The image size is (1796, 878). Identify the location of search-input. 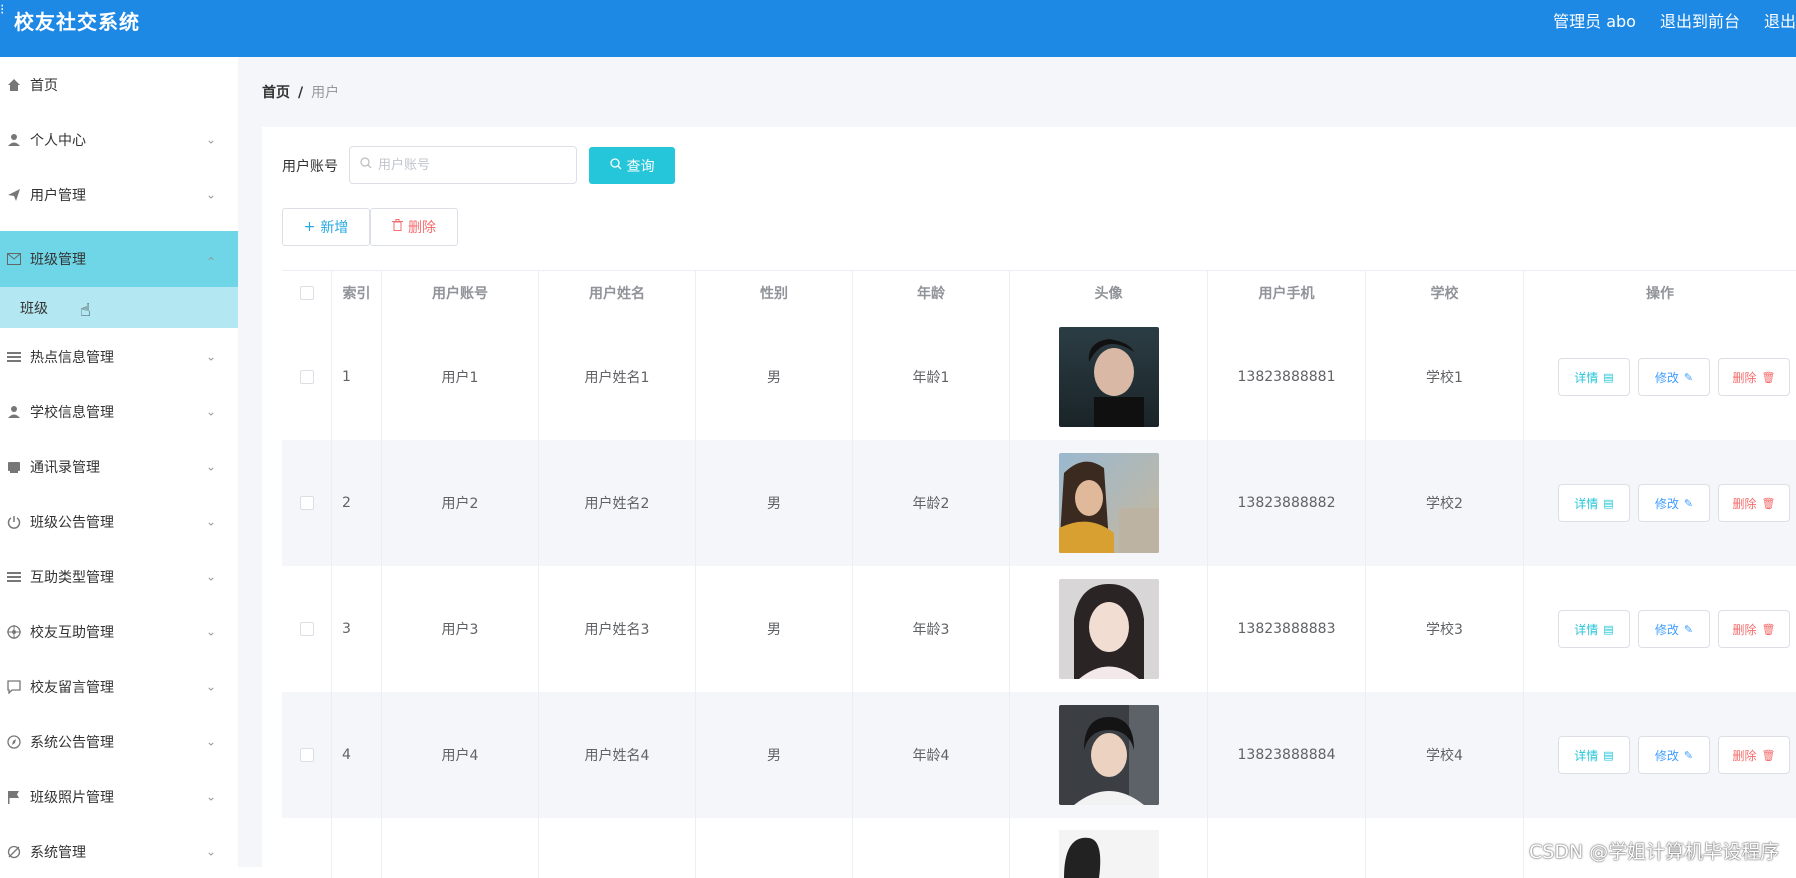
(468, 165).